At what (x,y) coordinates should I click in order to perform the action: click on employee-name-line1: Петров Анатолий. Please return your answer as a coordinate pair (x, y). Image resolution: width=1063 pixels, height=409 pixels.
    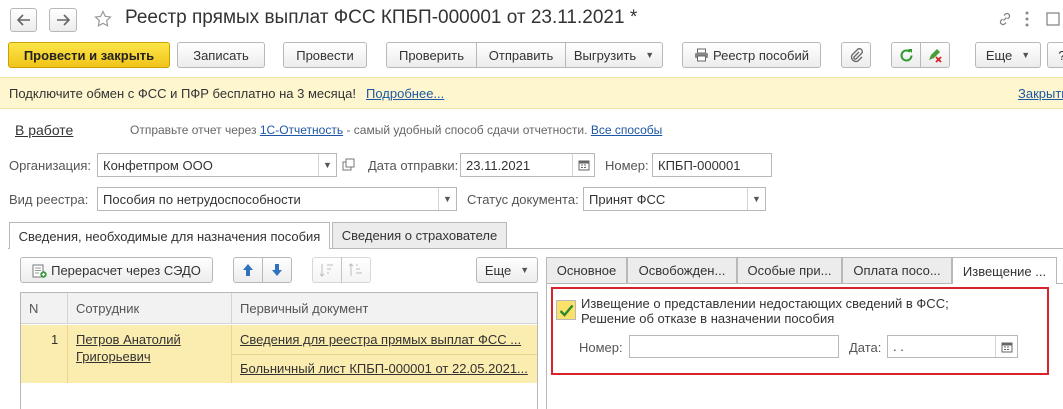
    Looking at the image, I should click on (128, 339).